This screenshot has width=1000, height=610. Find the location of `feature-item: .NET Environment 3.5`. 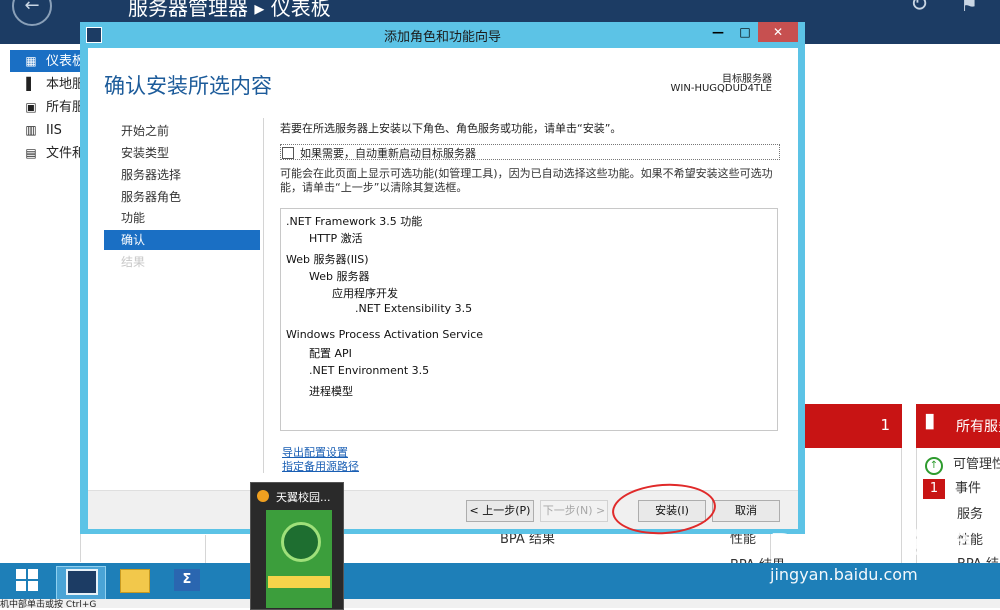

feature-item: .NET Environment 3.5 is located at coordinates (369, 370).